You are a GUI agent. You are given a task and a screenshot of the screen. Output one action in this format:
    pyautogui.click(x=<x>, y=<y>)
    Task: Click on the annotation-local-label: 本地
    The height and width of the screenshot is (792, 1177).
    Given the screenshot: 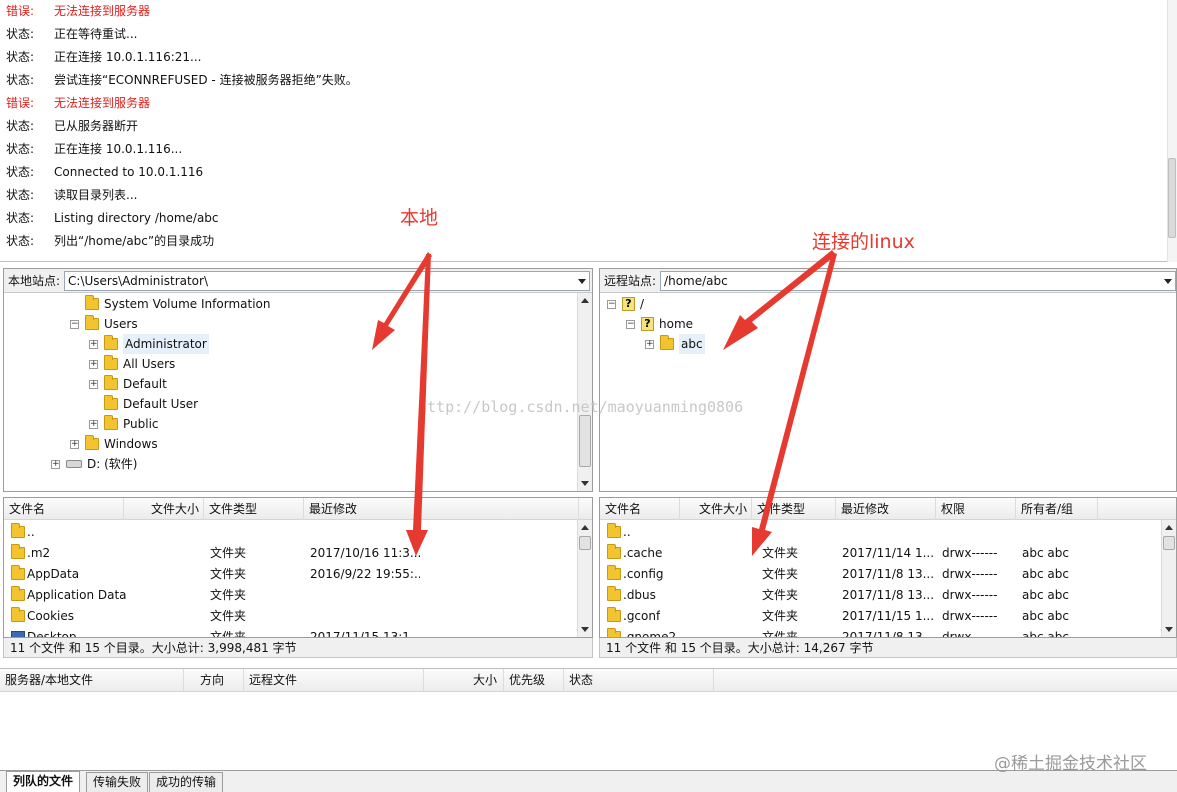 What is the action you would take?
    pyautogui.click(x=419, y=218)
    